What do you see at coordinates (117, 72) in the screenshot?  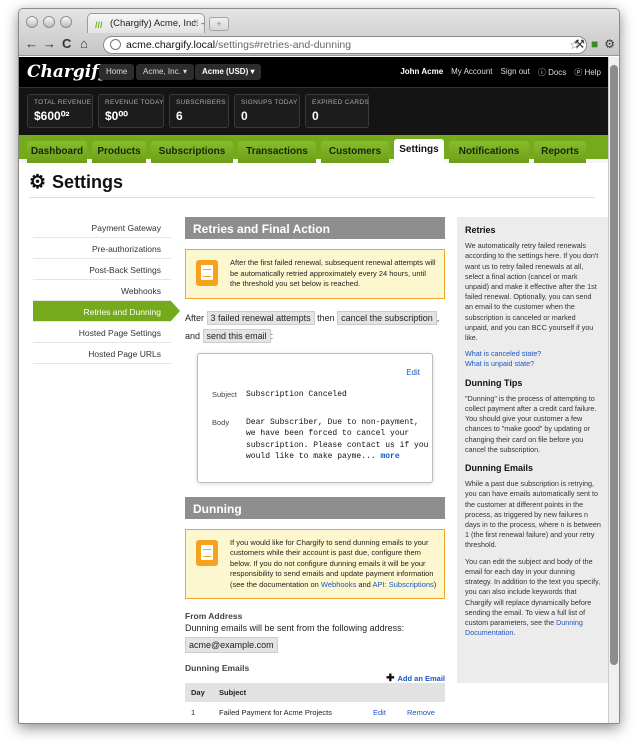 I see `home-button: Home` at bounding box center [117, 72].